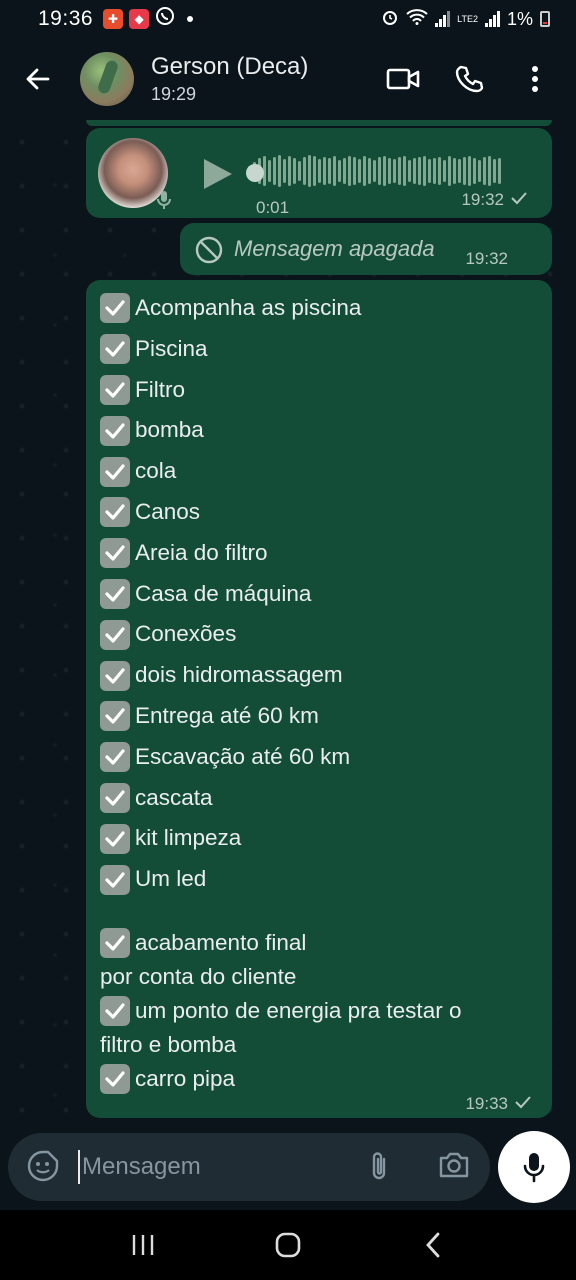  What do you see at coordinates (403, 79) in the screenshot?
I see `video-call-icon` at bounding box center [403, 79].